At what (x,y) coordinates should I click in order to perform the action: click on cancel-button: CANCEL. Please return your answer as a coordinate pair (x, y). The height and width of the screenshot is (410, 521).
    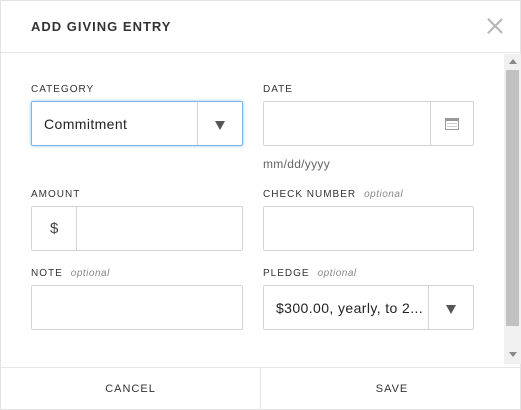
    Looking at the image, I should click on (131, 389).